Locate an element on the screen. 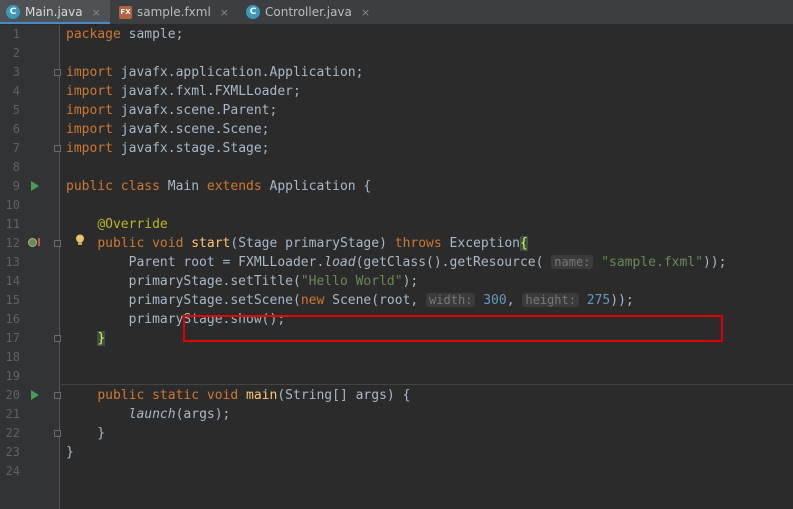 The height and width of the screenshot is (509, 793). tab-label: Controller.java is located at coordinates (308, 12).